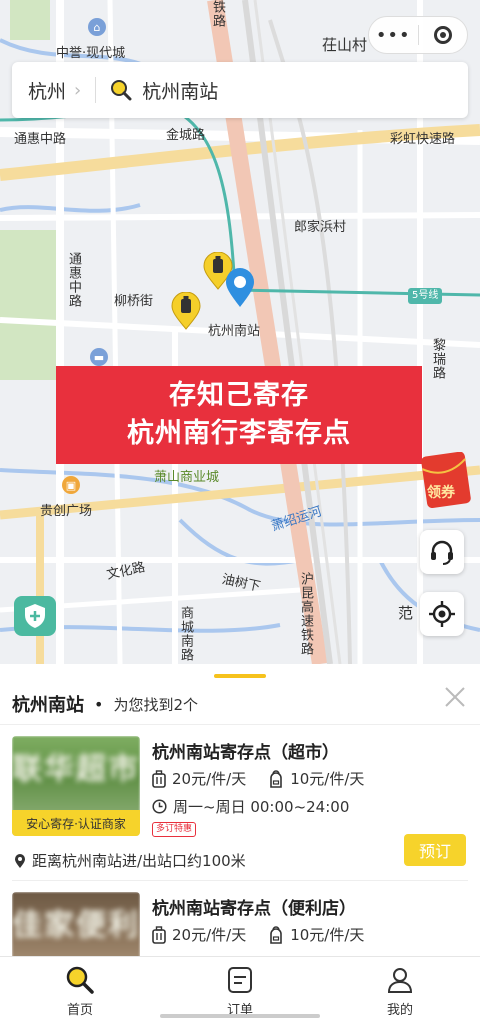 The image size is (480, 1021). Describe the element at coordinates (76, 823) in the screenshot. I see `certified-badge: 安心寄存·认证商家` at that location.